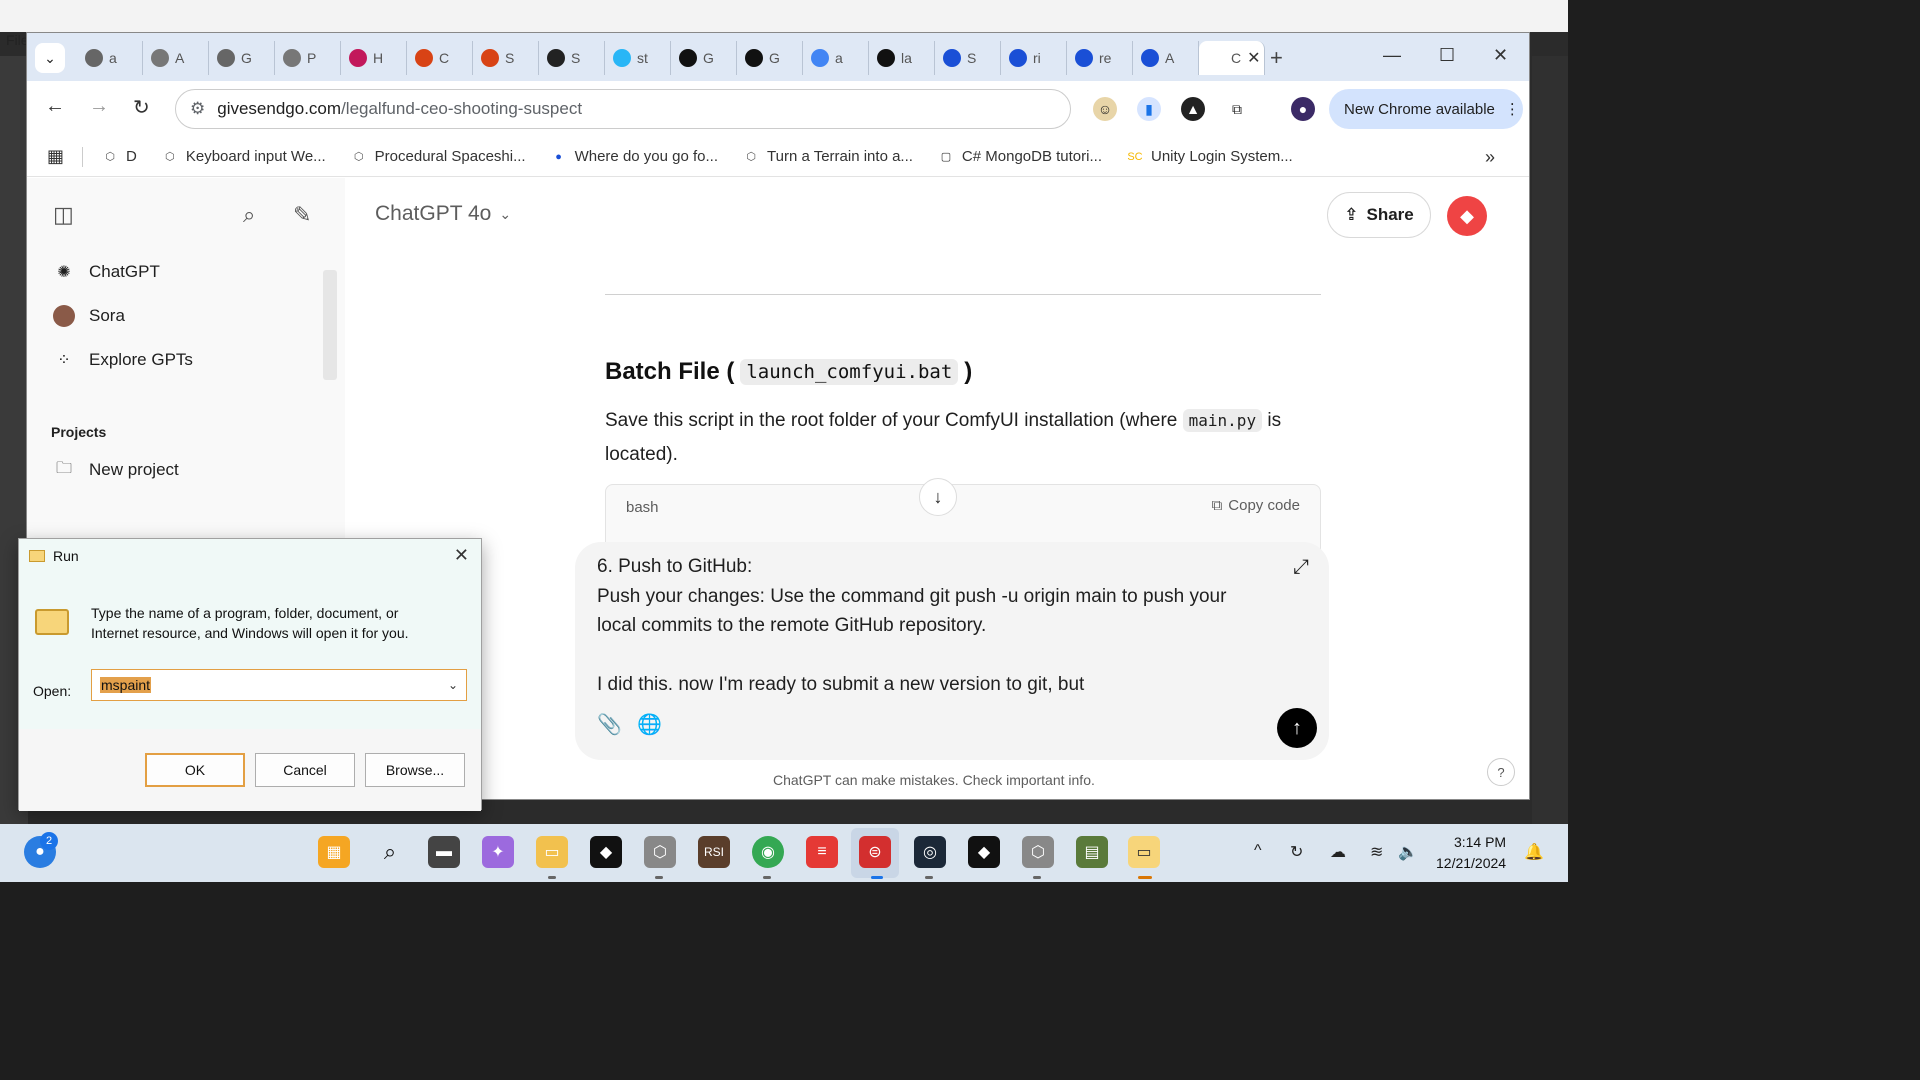 Image resolution: width=1920 pixels, height=1080 pixels. What do you see at coordinates (141, 107) in the screenshot?
I see `reload-button: ↻` at bounding box center [141, 107].